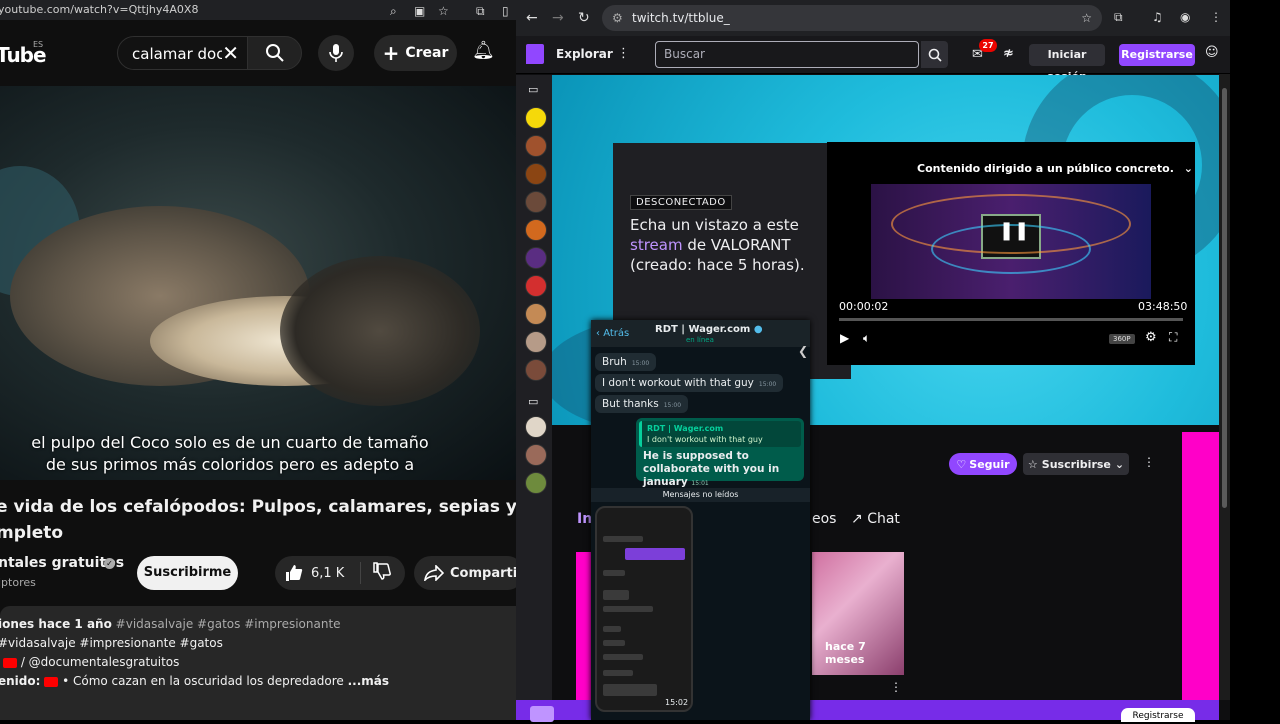  Describe the element at coordinates (228, 624) in the screenshot. I see `description-hashtags-1: #vidasalvaje #gatos #impresionante` at that location.